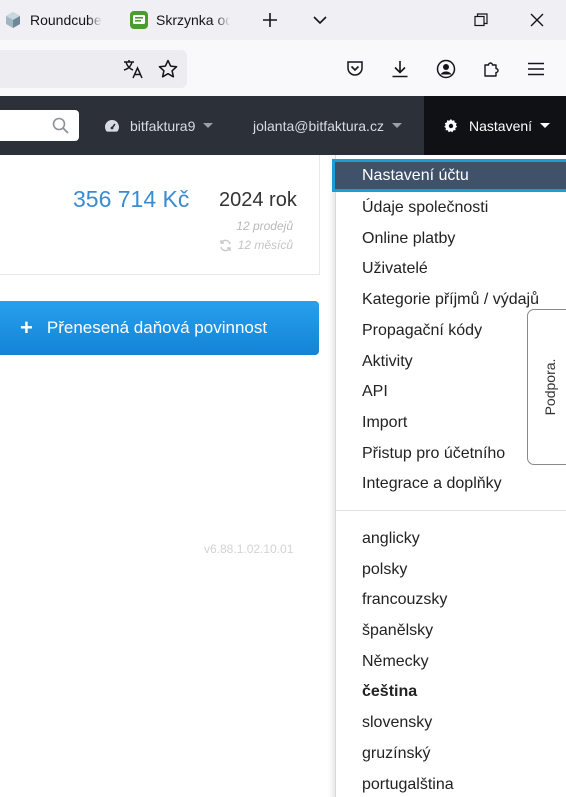 This screenshot has width=566, height=797. What do you see at coordinates (265, 245) in the screenshot?
I see `period-months: 12 měsíců` at bounding box center [265, 245].